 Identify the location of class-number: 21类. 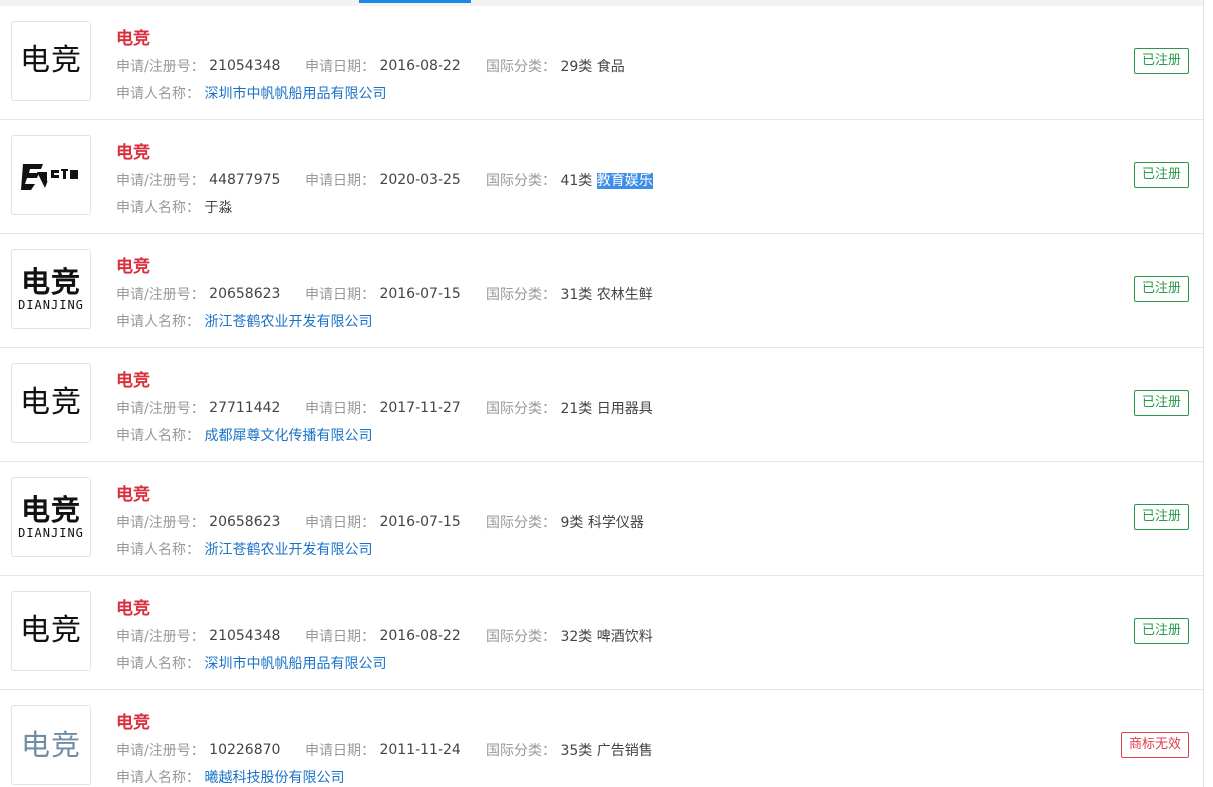
(576, 409).